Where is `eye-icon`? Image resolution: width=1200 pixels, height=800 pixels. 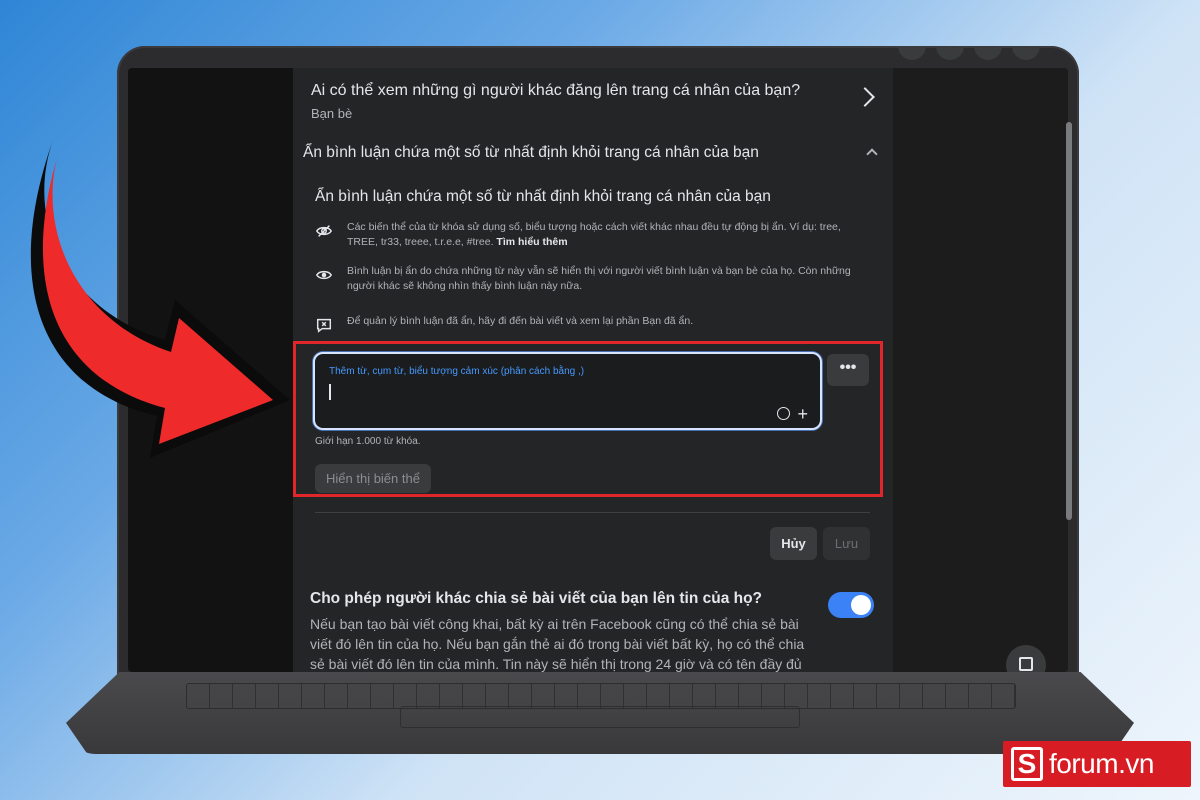
eye-icon is located at coordinates (324, 275).